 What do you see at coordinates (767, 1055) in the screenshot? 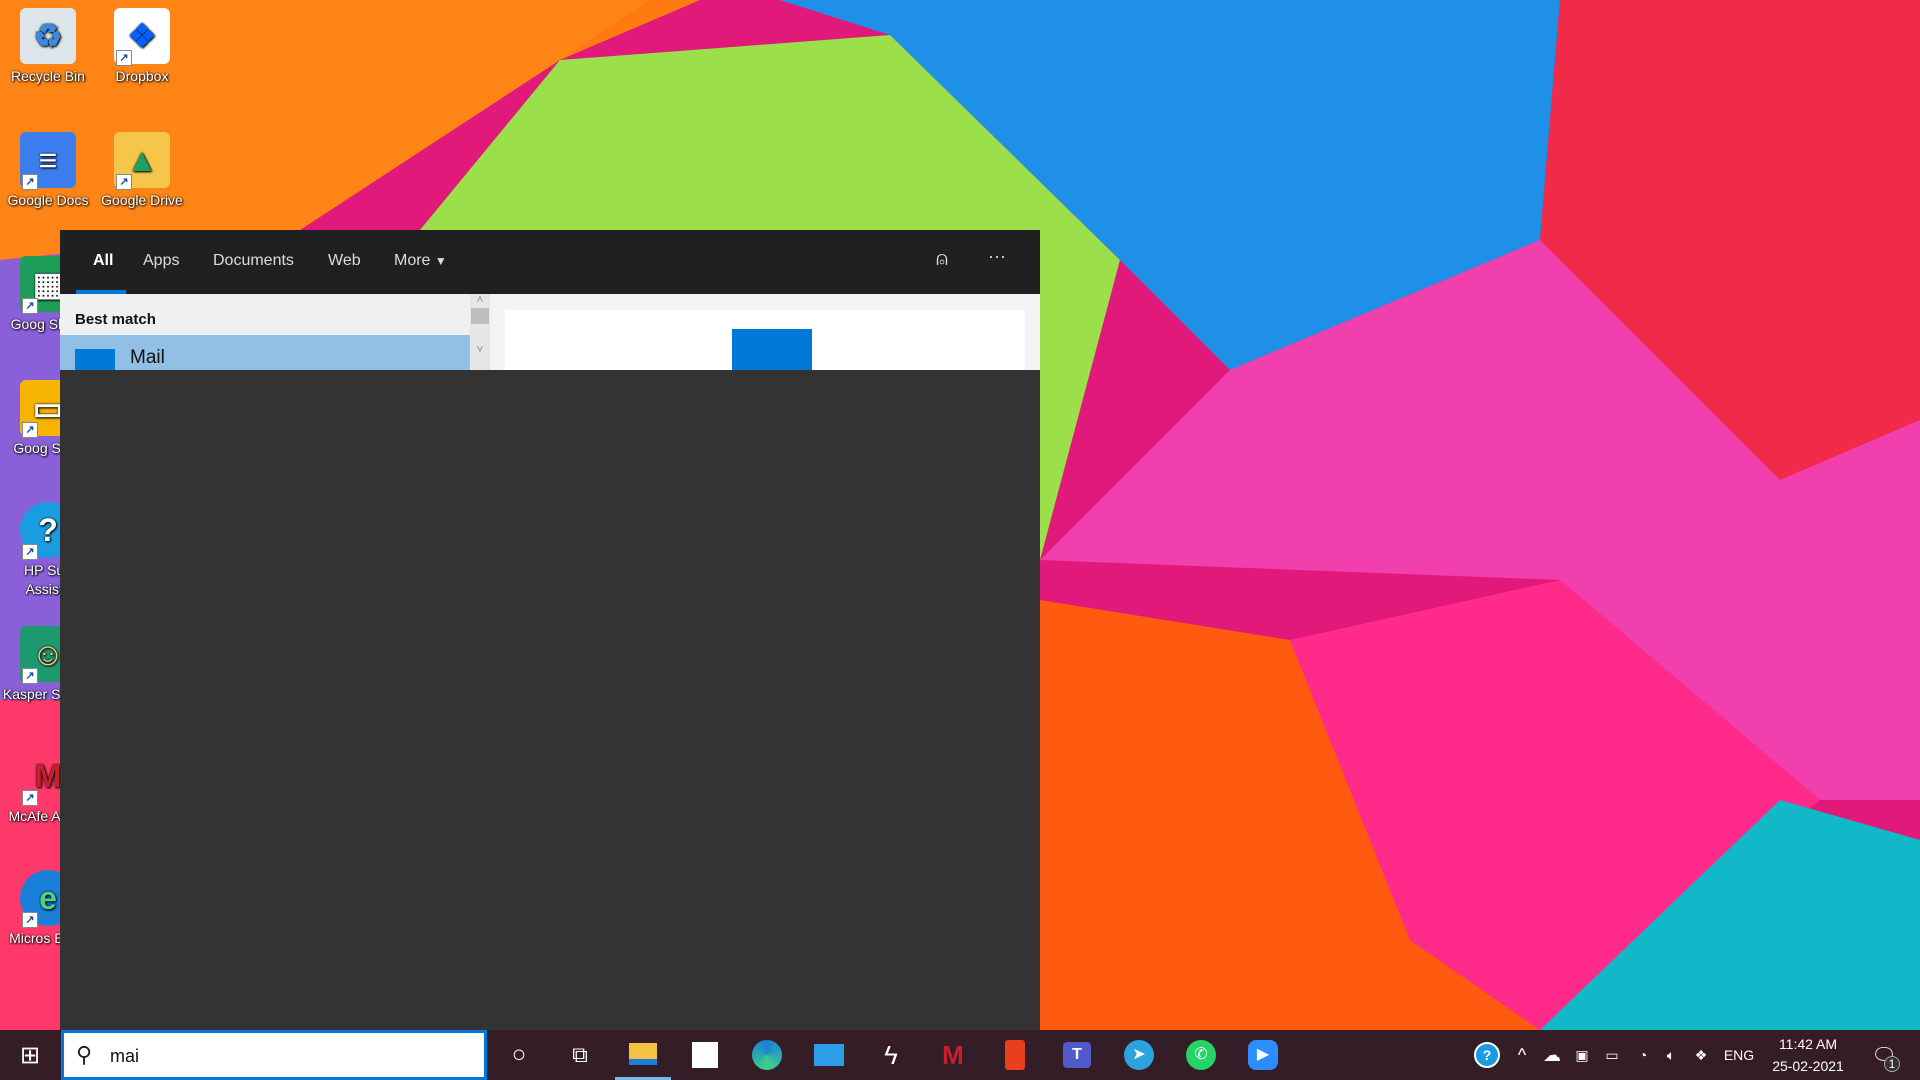
I see `edge-icon` at bounding box center [767, 1055].